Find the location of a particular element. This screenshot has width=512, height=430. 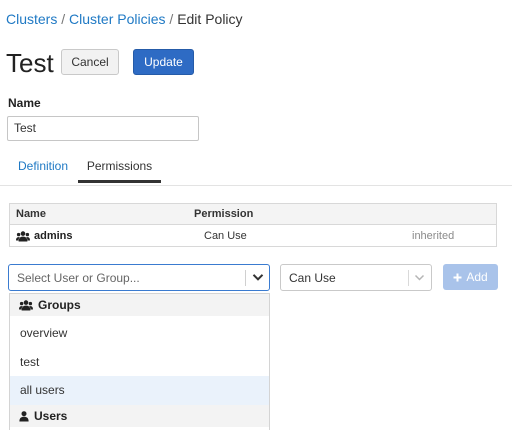

dropdown-option: overview is located at coordinates (139, 333).